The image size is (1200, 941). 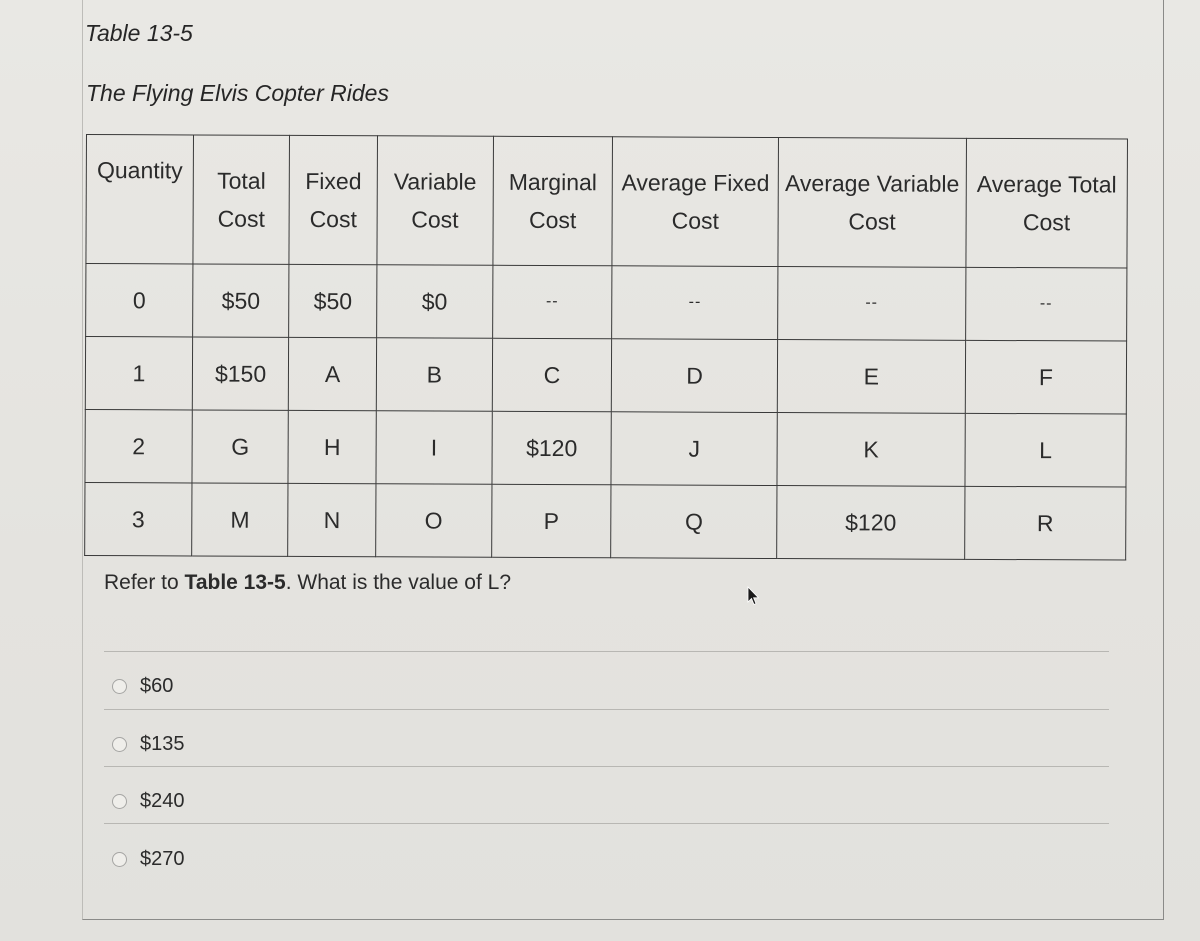 I want to click on cell-marginal-cost: P, so click(x=551, y=521).